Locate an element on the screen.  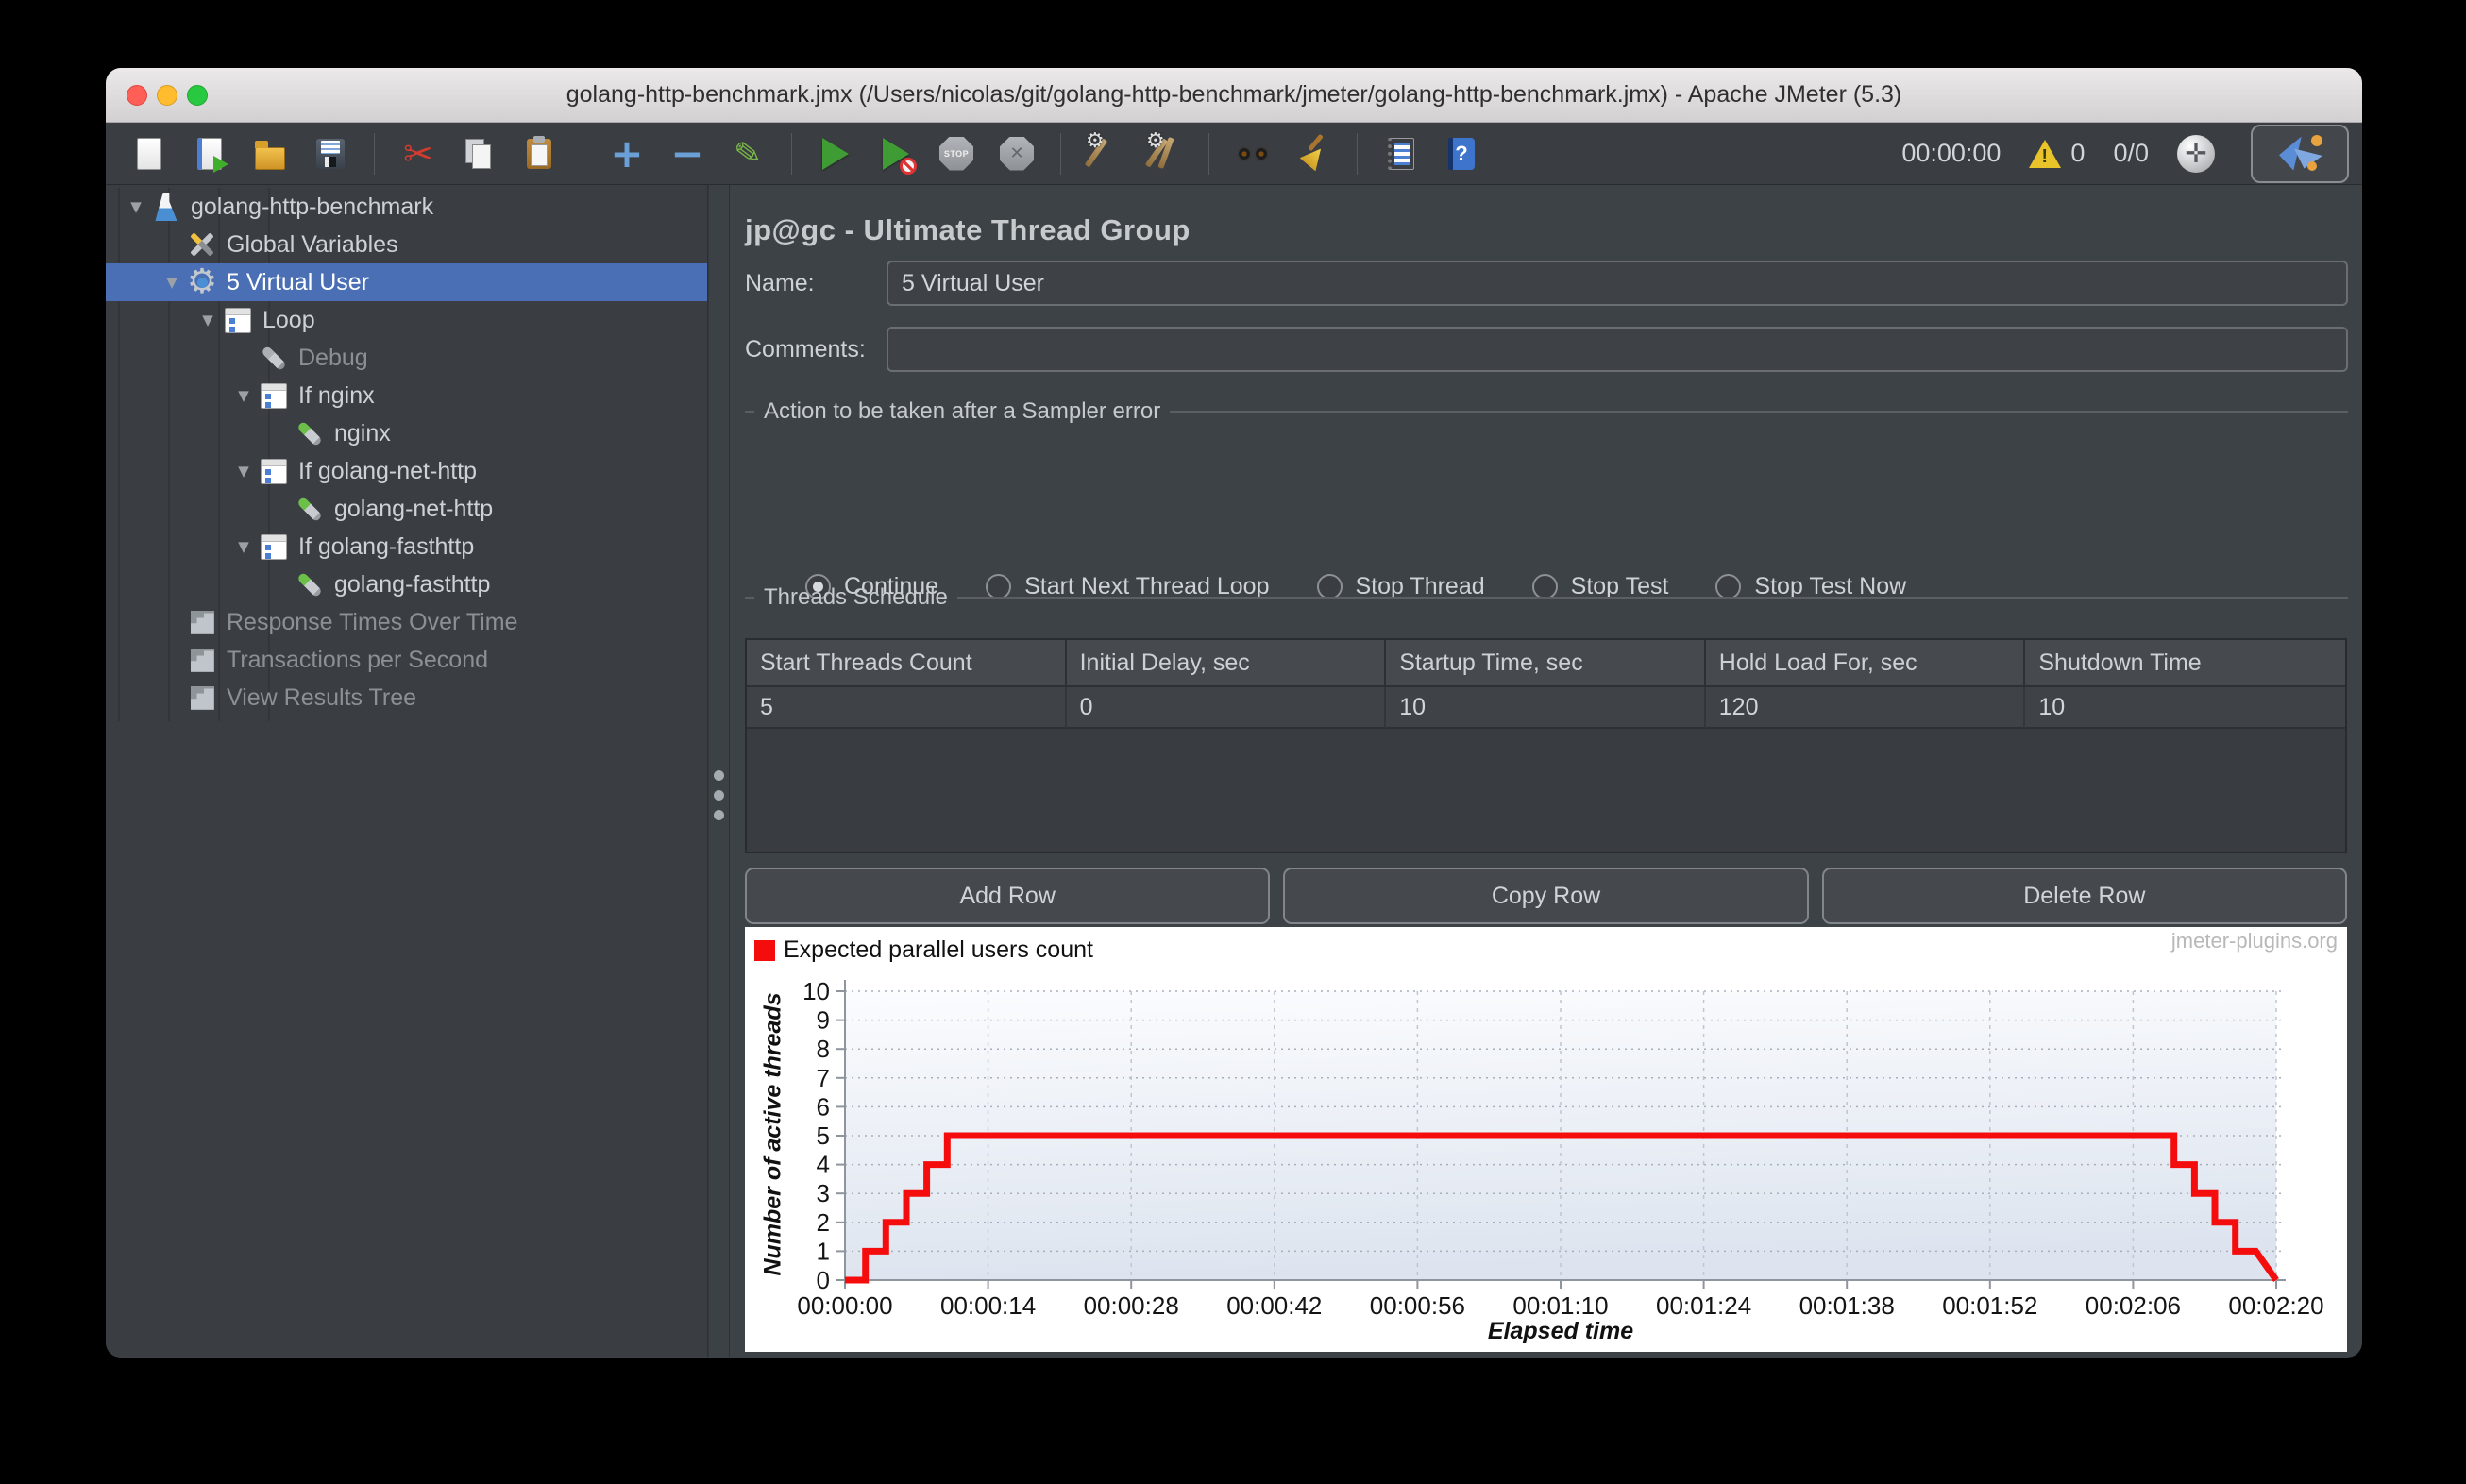
open-file-button is located at coordinates (270, 154).